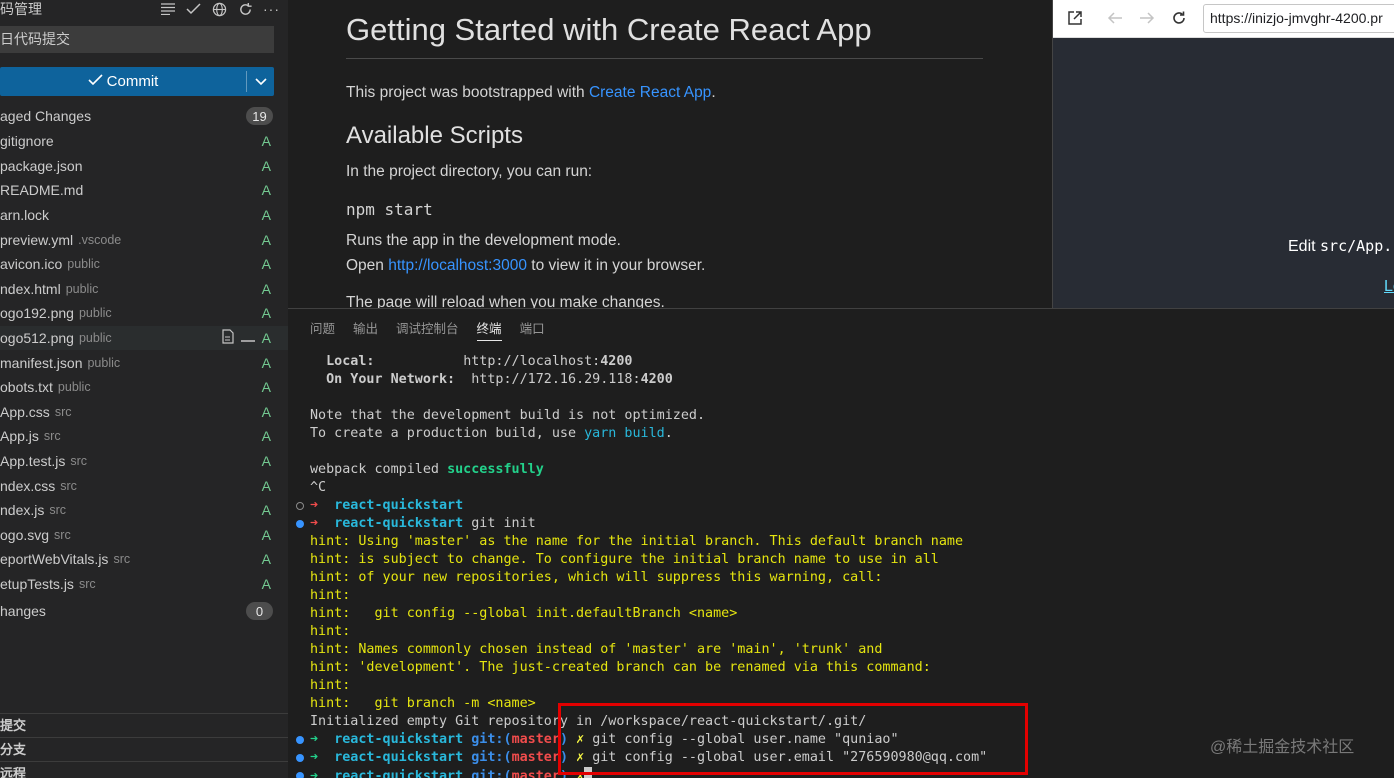 This screenshot has height=778, width=1394. Describe the element at coordinates (144, 412) in the screenshot. I see `file-row: App.css src A` at that location.